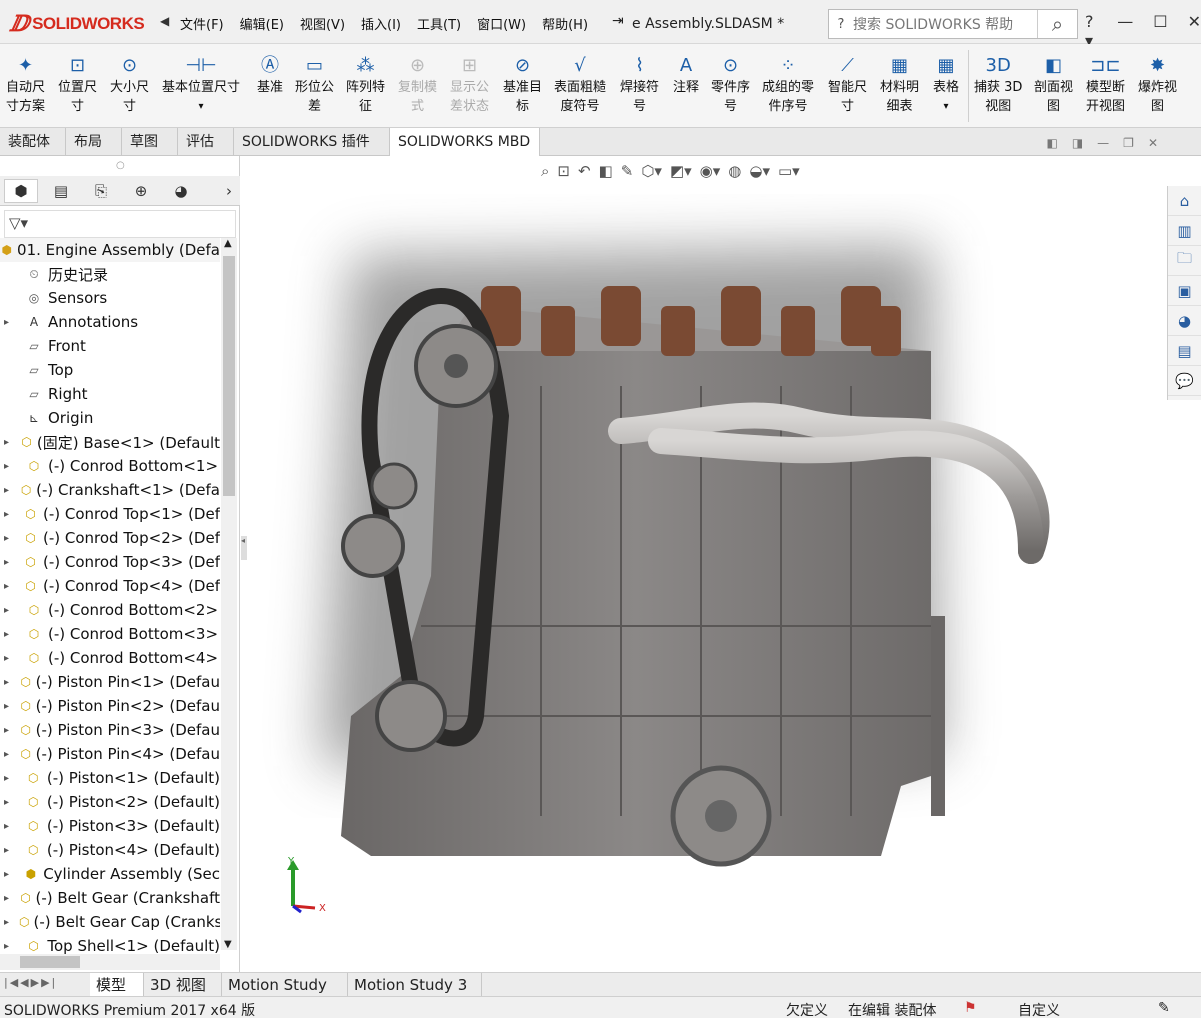 This screenshot has height=1021, width=1201. Describe the element at coordinates (110, 442) in the screenshot. I see `tree-item-8: ▸ ⬡ (固定) Base<1> (Default` at that location.